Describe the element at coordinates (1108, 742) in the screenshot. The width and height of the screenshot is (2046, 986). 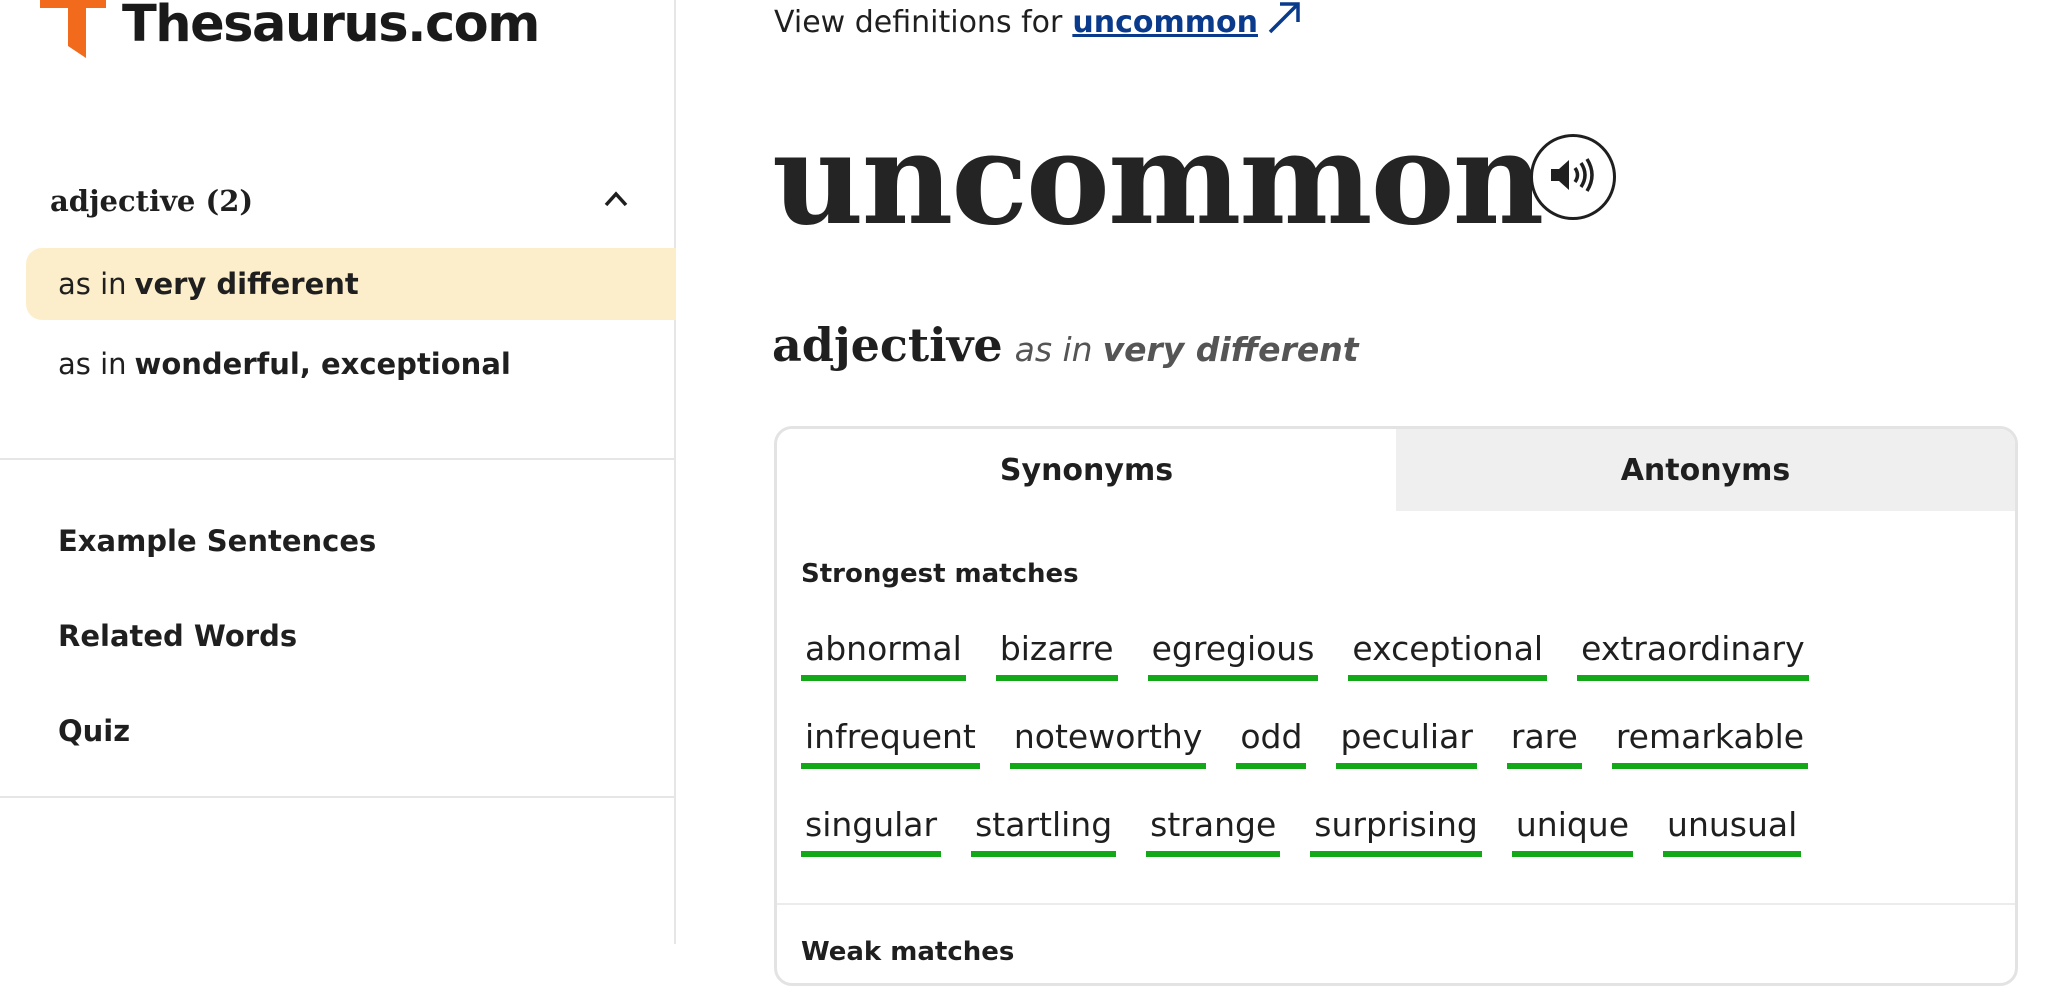
I see `synonym-link: noteworthy` at that location.